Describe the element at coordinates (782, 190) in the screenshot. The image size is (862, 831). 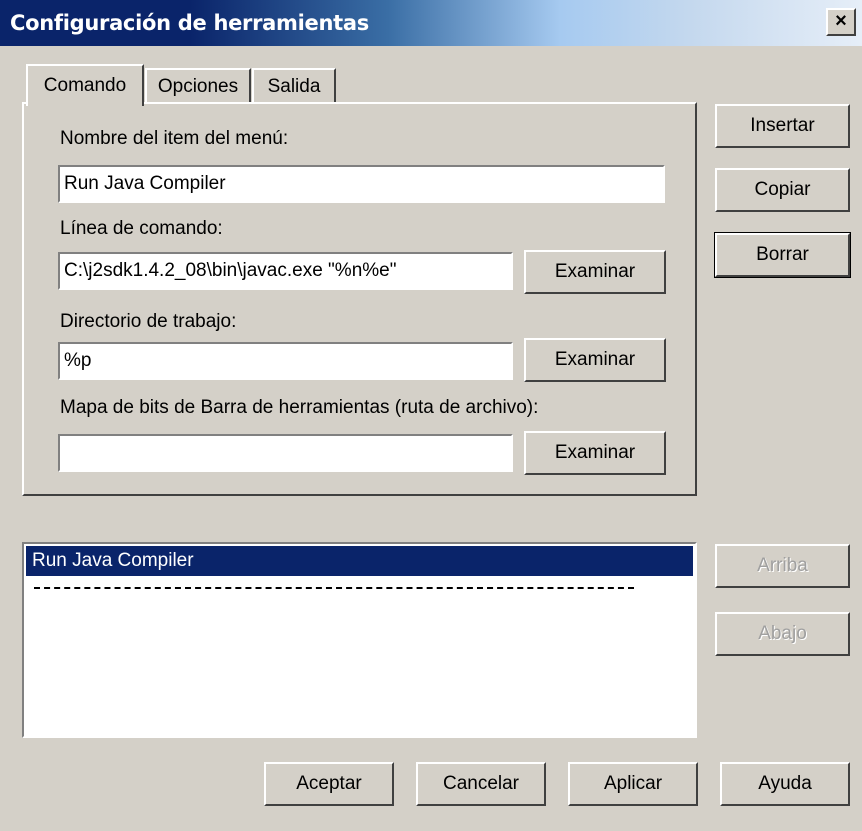
I see `copy-button: Copiar` at that location.